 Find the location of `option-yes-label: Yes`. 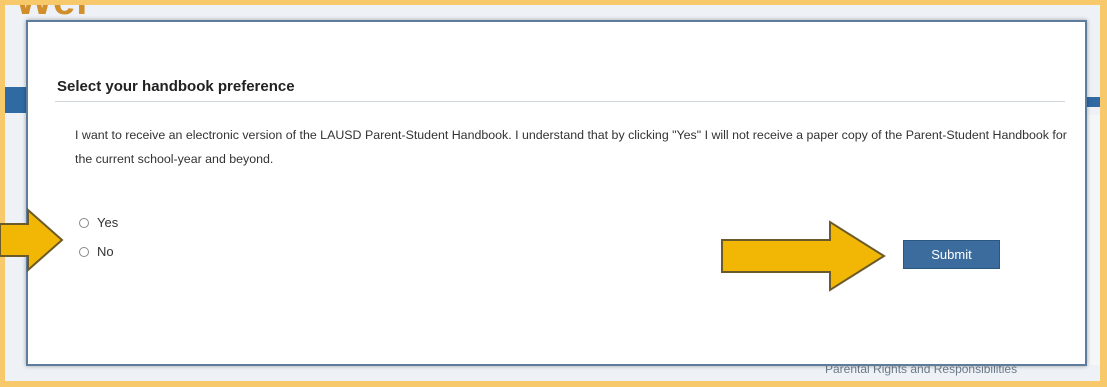

option-yes-label: Yes is located at coordinates (108, 222).